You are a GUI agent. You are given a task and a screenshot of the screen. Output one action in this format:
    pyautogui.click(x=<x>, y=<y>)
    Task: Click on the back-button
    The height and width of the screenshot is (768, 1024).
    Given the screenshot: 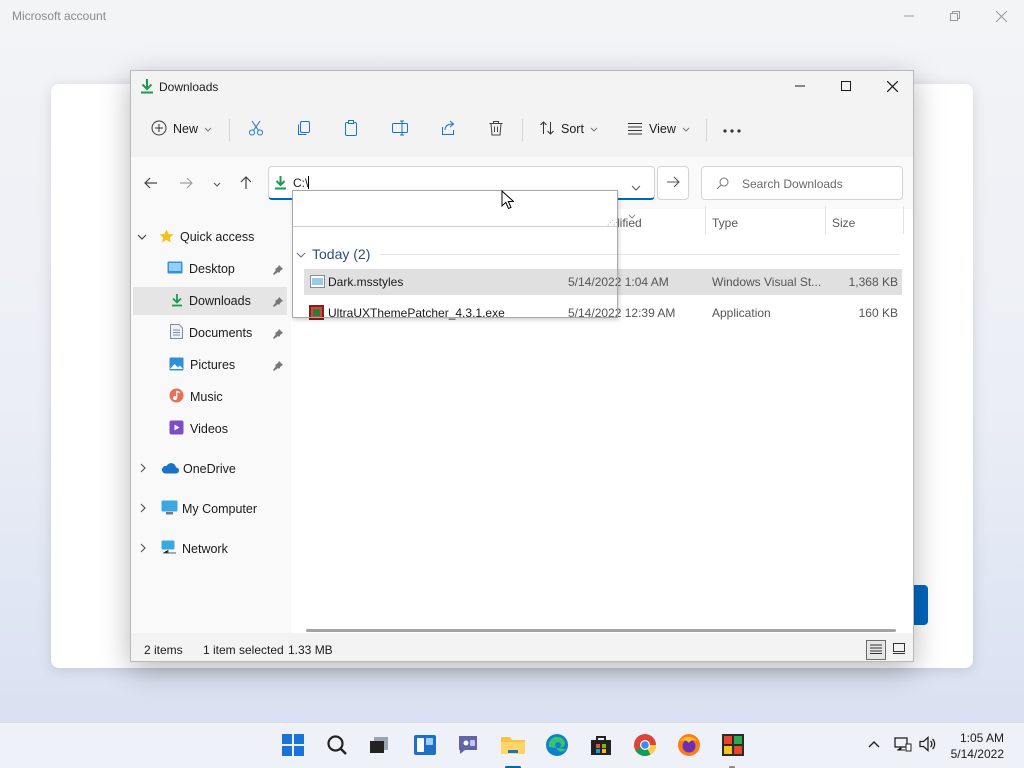 What is the action you would take?
    pyautogui.click(x=151, y=184)
    